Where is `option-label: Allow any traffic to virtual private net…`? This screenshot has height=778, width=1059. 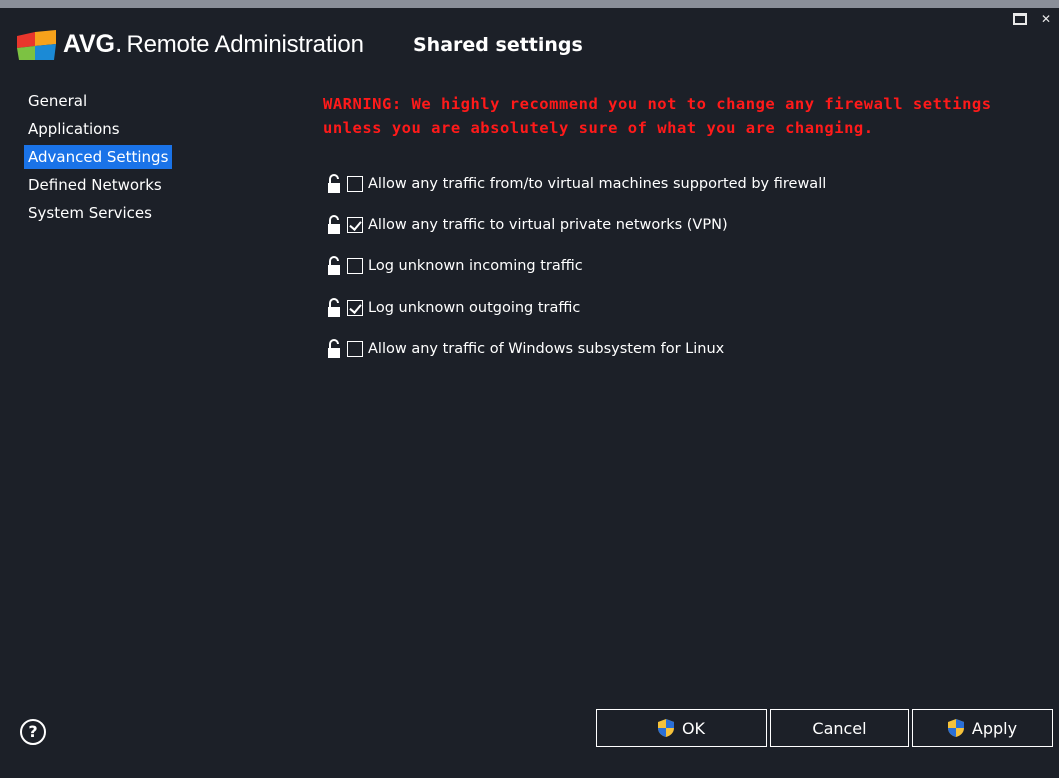
option-label: Allow any traffic to virtual private net… is located at coordinates (548, 225).